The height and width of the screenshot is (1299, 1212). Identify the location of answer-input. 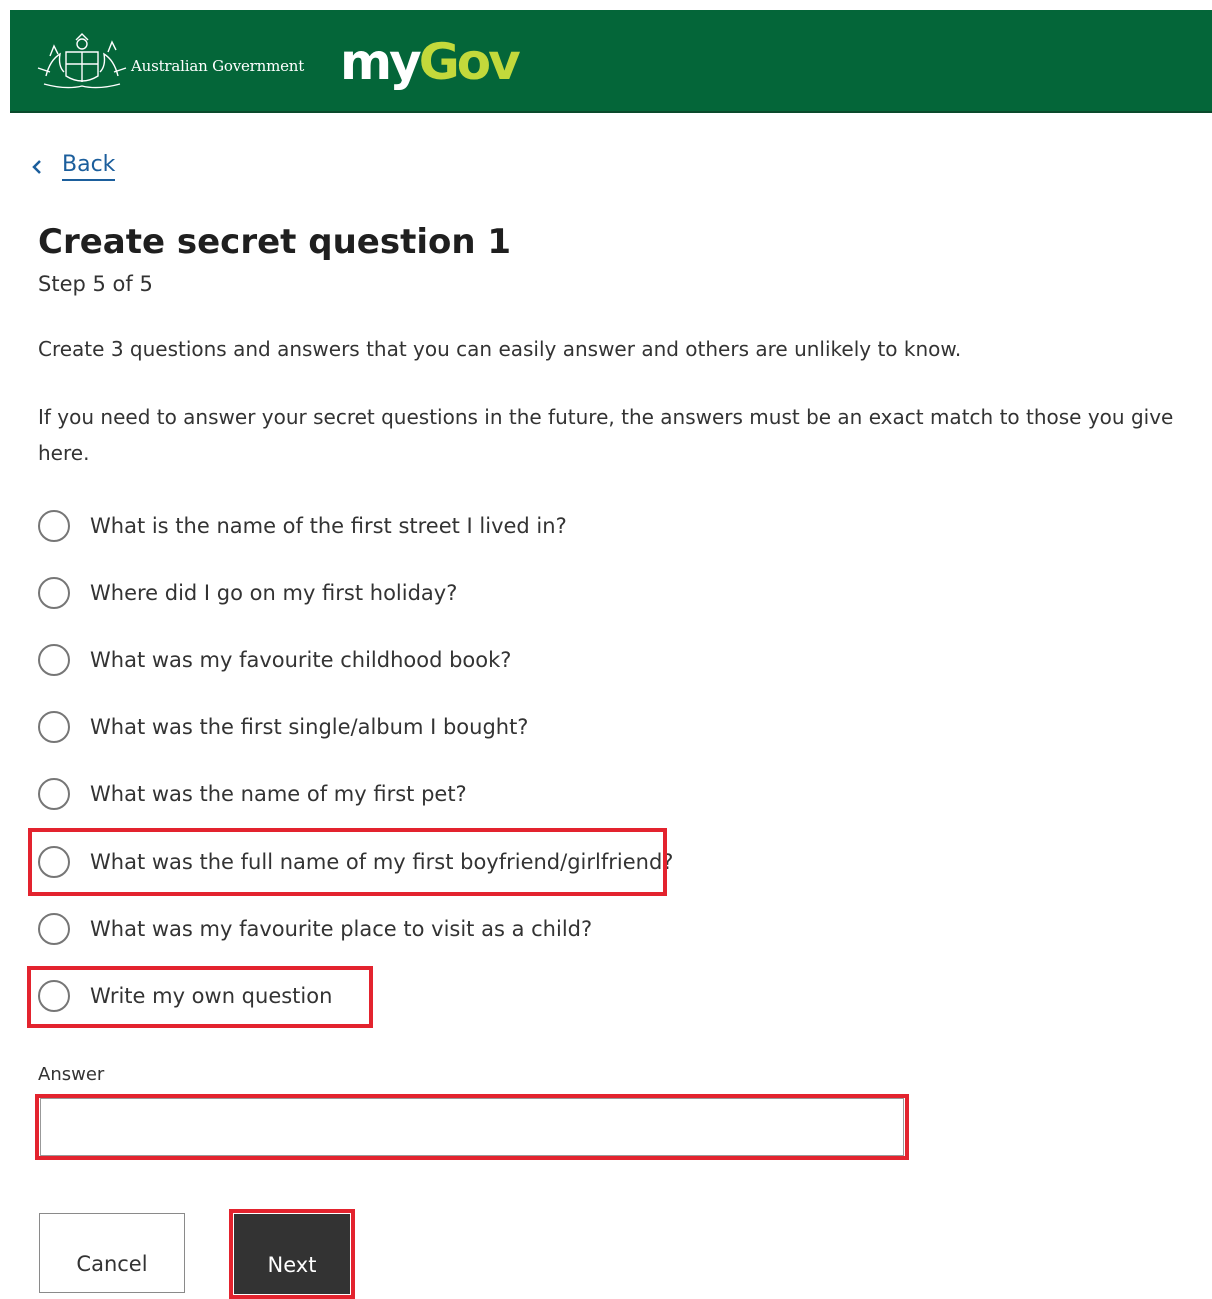
(472, 1127).